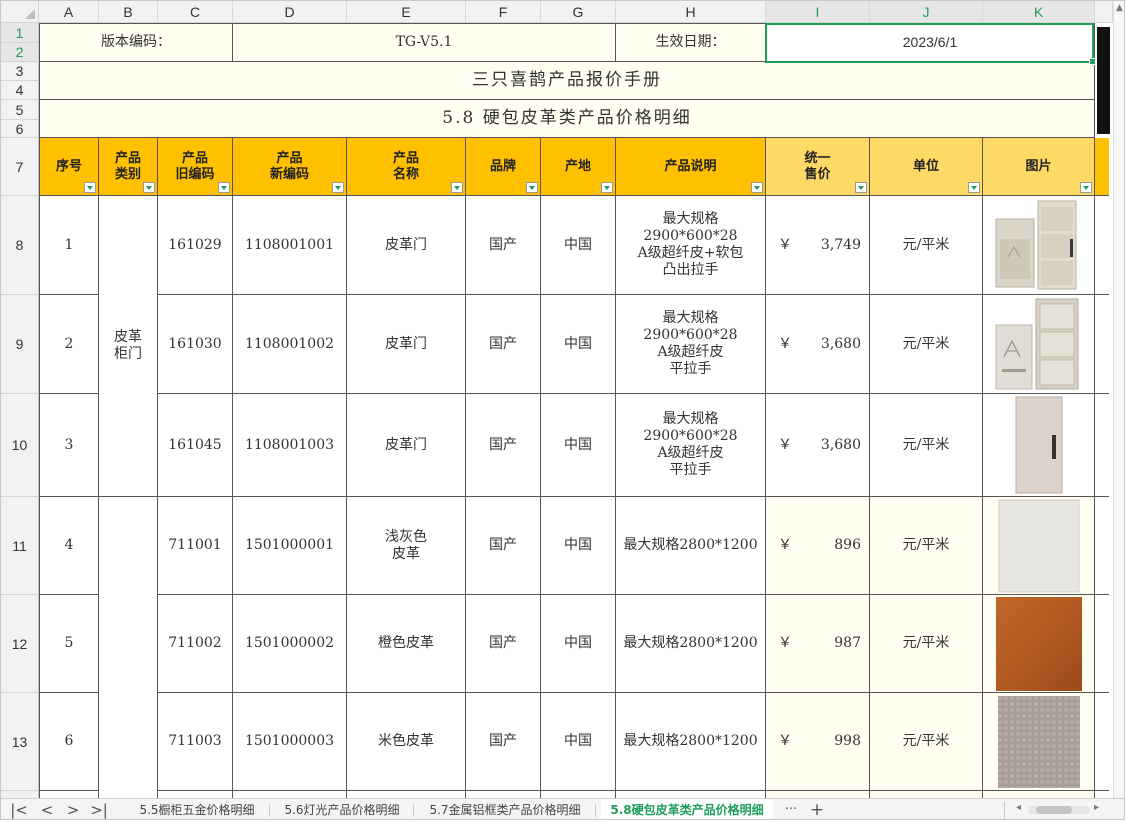 The width and height of the screenshot is (1127, 822). I want to click on new-code-cell: 1108001002, so click(290, 344).